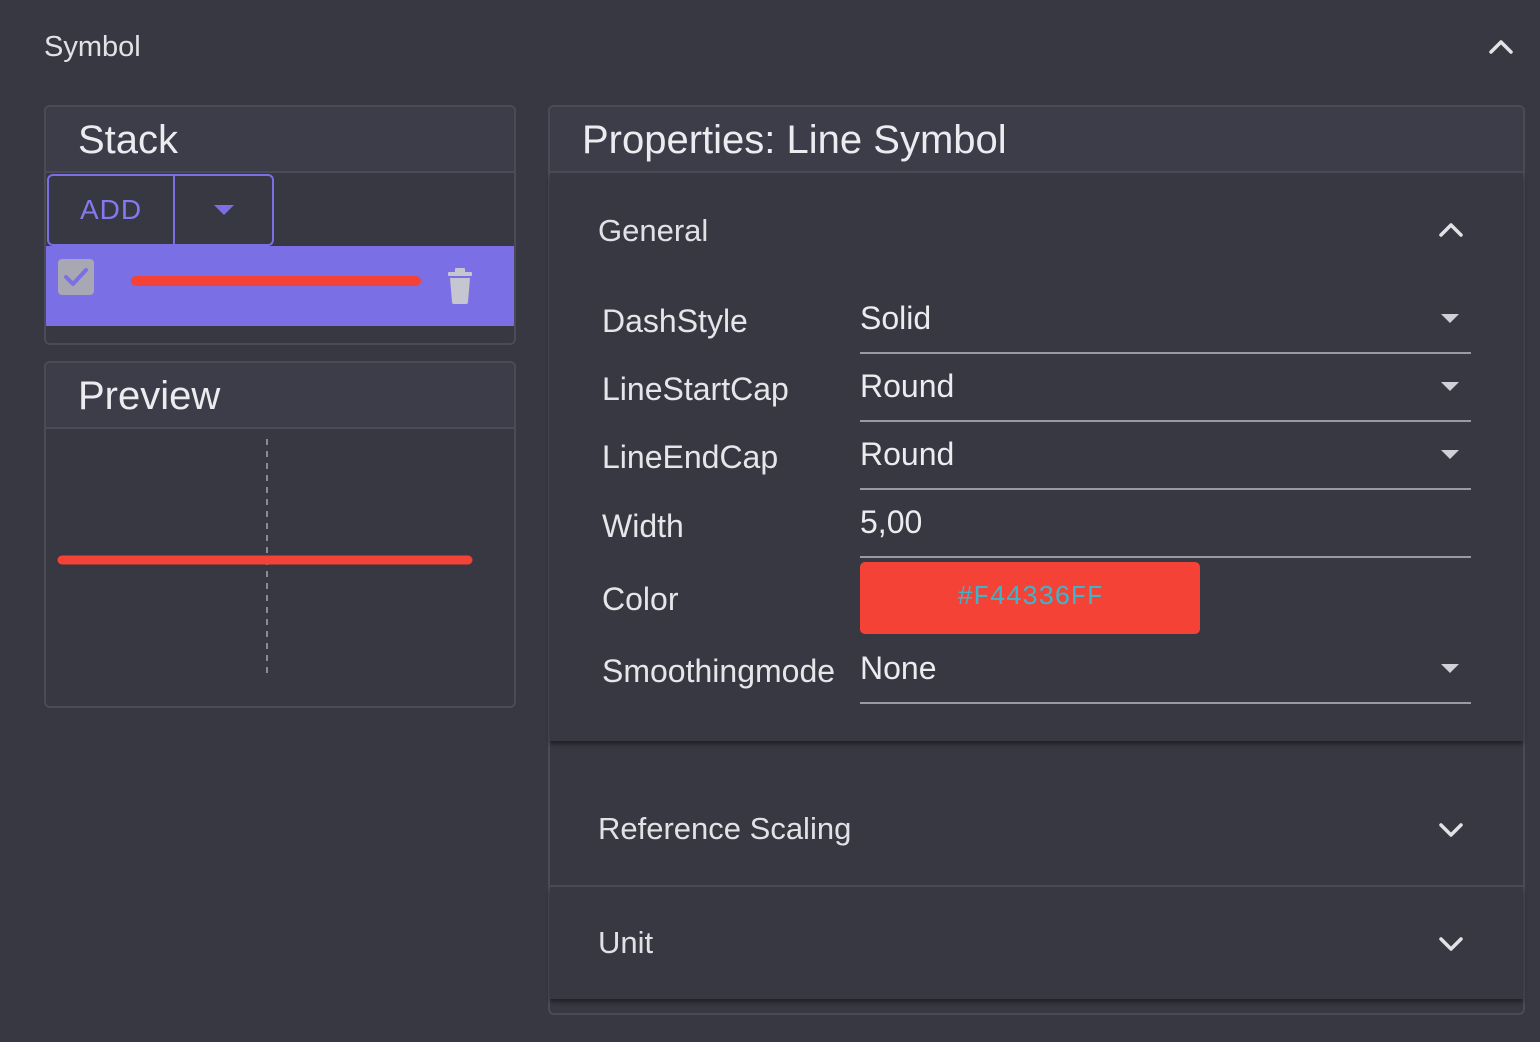 The height and width of the screenshot is (1042, 1540). What do you see at coordinates (1036, 943) in the screenshot?
I see `unit-accordion: Unit` at bounding box center [1036, 943].